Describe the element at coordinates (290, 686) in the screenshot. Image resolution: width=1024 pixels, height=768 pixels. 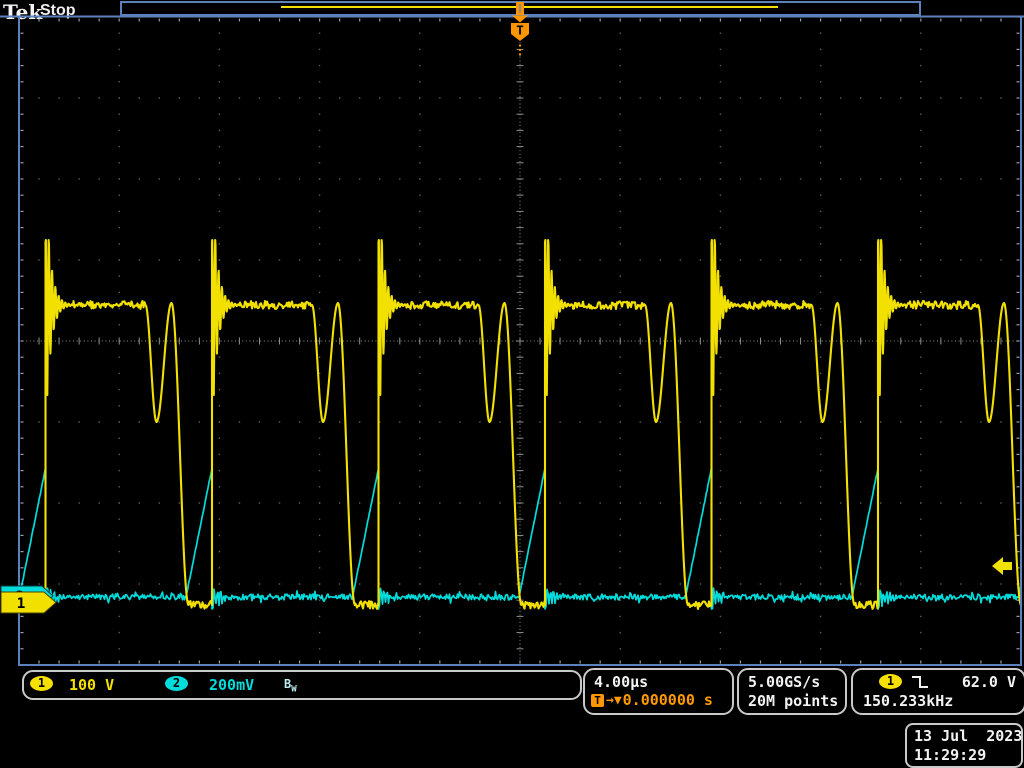
I see `ch2-bandwidth-limit-indicator: BW` at that location.